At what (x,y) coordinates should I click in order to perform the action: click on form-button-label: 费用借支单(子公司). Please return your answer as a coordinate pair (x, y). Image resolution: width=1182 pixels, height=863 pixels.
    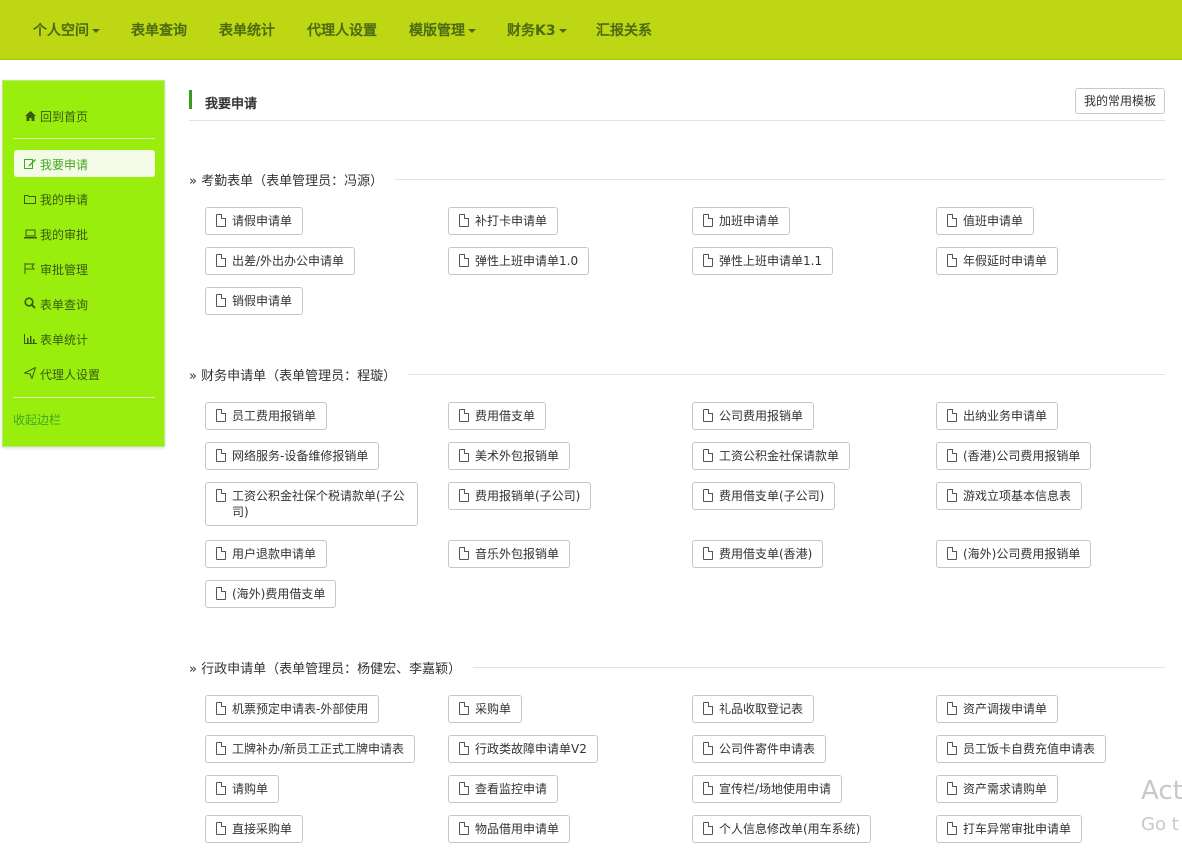
    Looking at the image, I should click on (772, 496).